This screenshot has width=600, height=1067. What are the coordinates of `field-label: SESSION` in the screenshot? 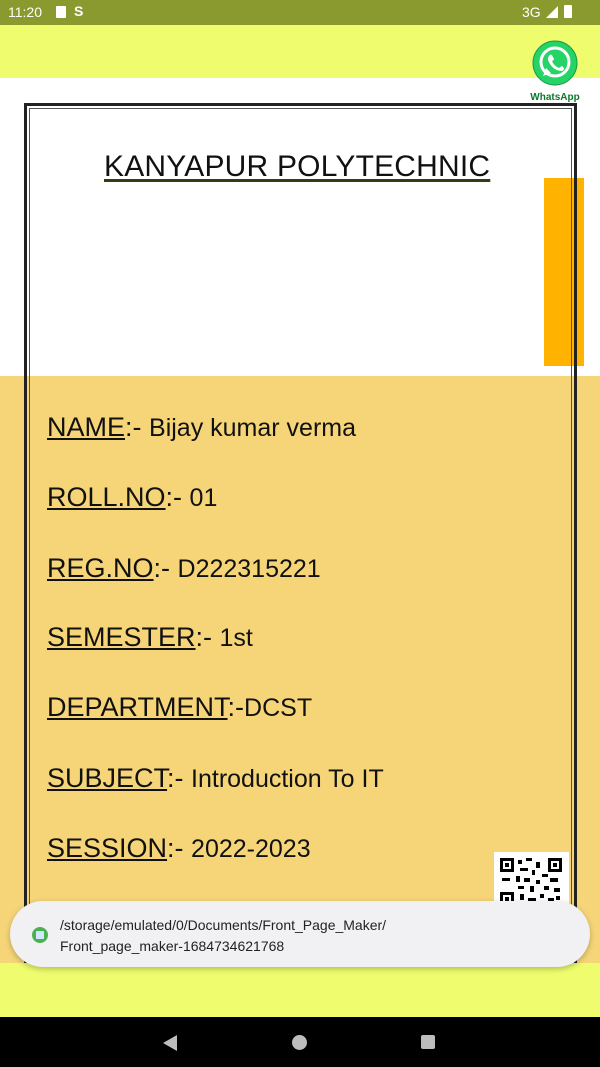 It's located at (107, 848).